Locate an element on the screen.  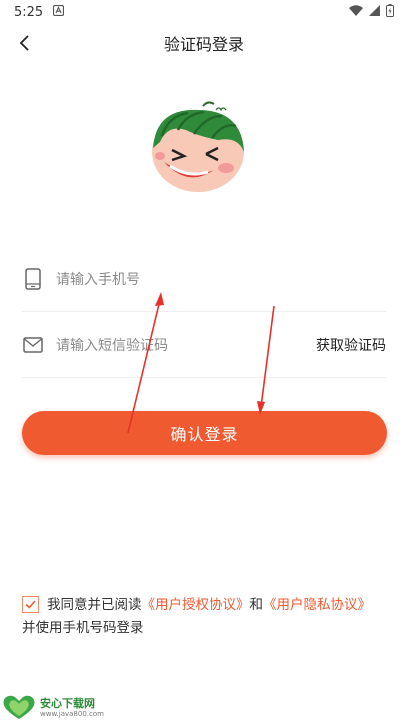
confirm-login-button: 确认登录 is located at coordinates (204, 433).